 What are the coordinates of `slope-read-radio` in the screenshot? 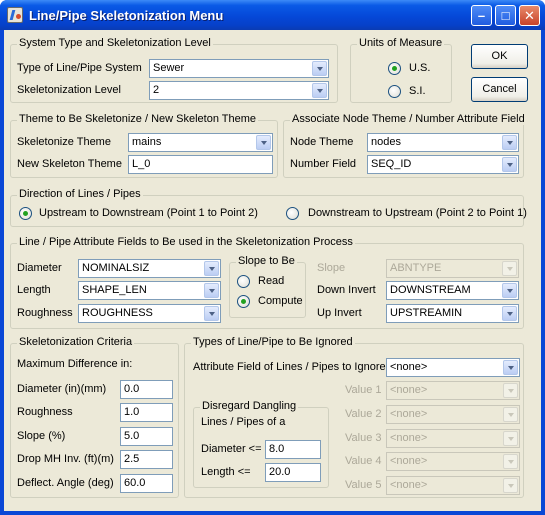 It's located at (243, 281).